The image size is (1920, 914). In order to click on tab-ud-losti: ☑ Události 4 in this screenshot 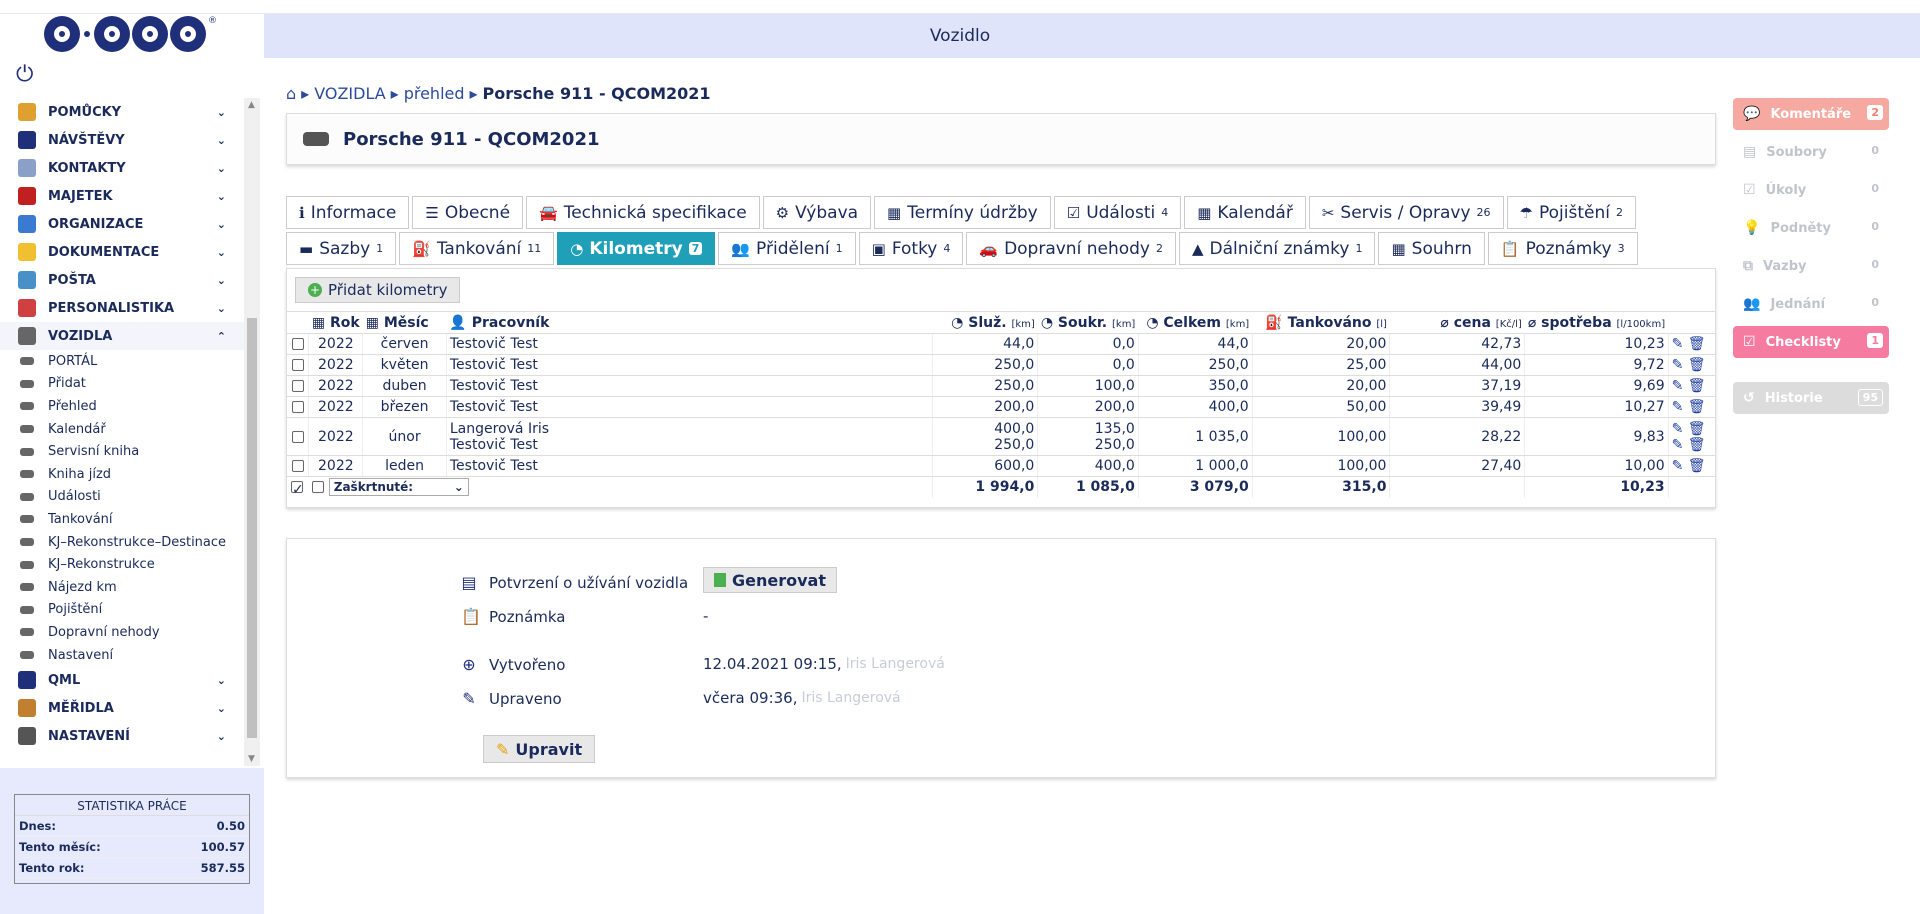, I will do `click(1117, 212)`.